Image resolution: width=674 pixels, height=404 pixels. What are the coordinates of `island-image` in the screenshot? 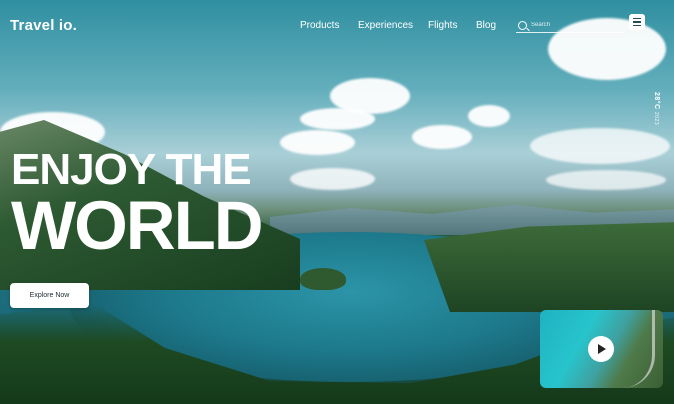 It's located at (323, 279).